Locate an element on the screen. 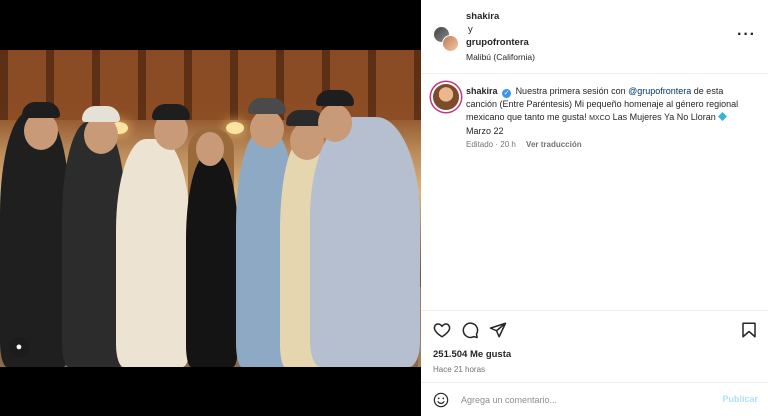 The height and width of the screenshot is (416, 768). emoji-icon is located at coordinates (441, 400).